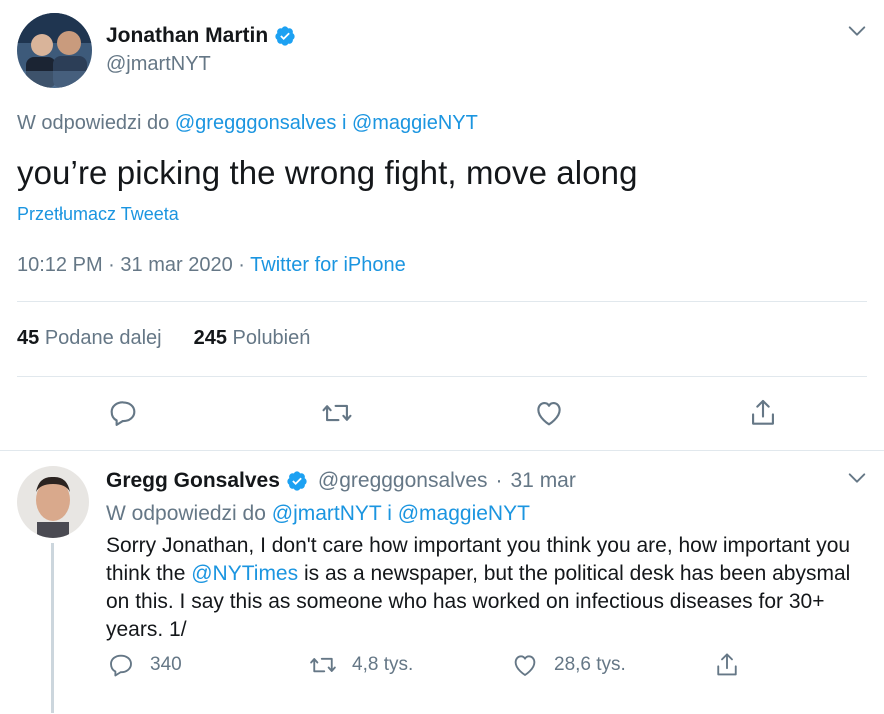 The height and width of the screenshot is (714, 884). Describe the element at coordinates (53, 502) in the screenshot. I see `avatar-gregg-gonsalves` at that location.